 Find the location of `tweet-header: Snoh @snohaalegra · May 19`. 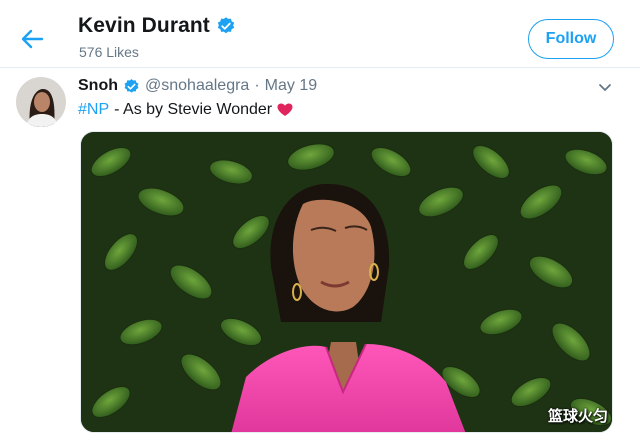

tweet-header: Snoh @snohaalegra · May 19 is located at coordinates (197, 86).